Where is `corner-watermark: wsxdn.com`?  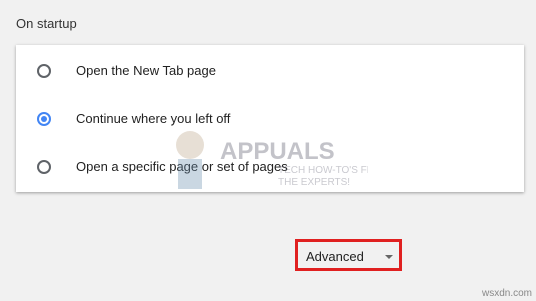
corner-watermark: wsxdn.com is located at coordinates (506, 293).